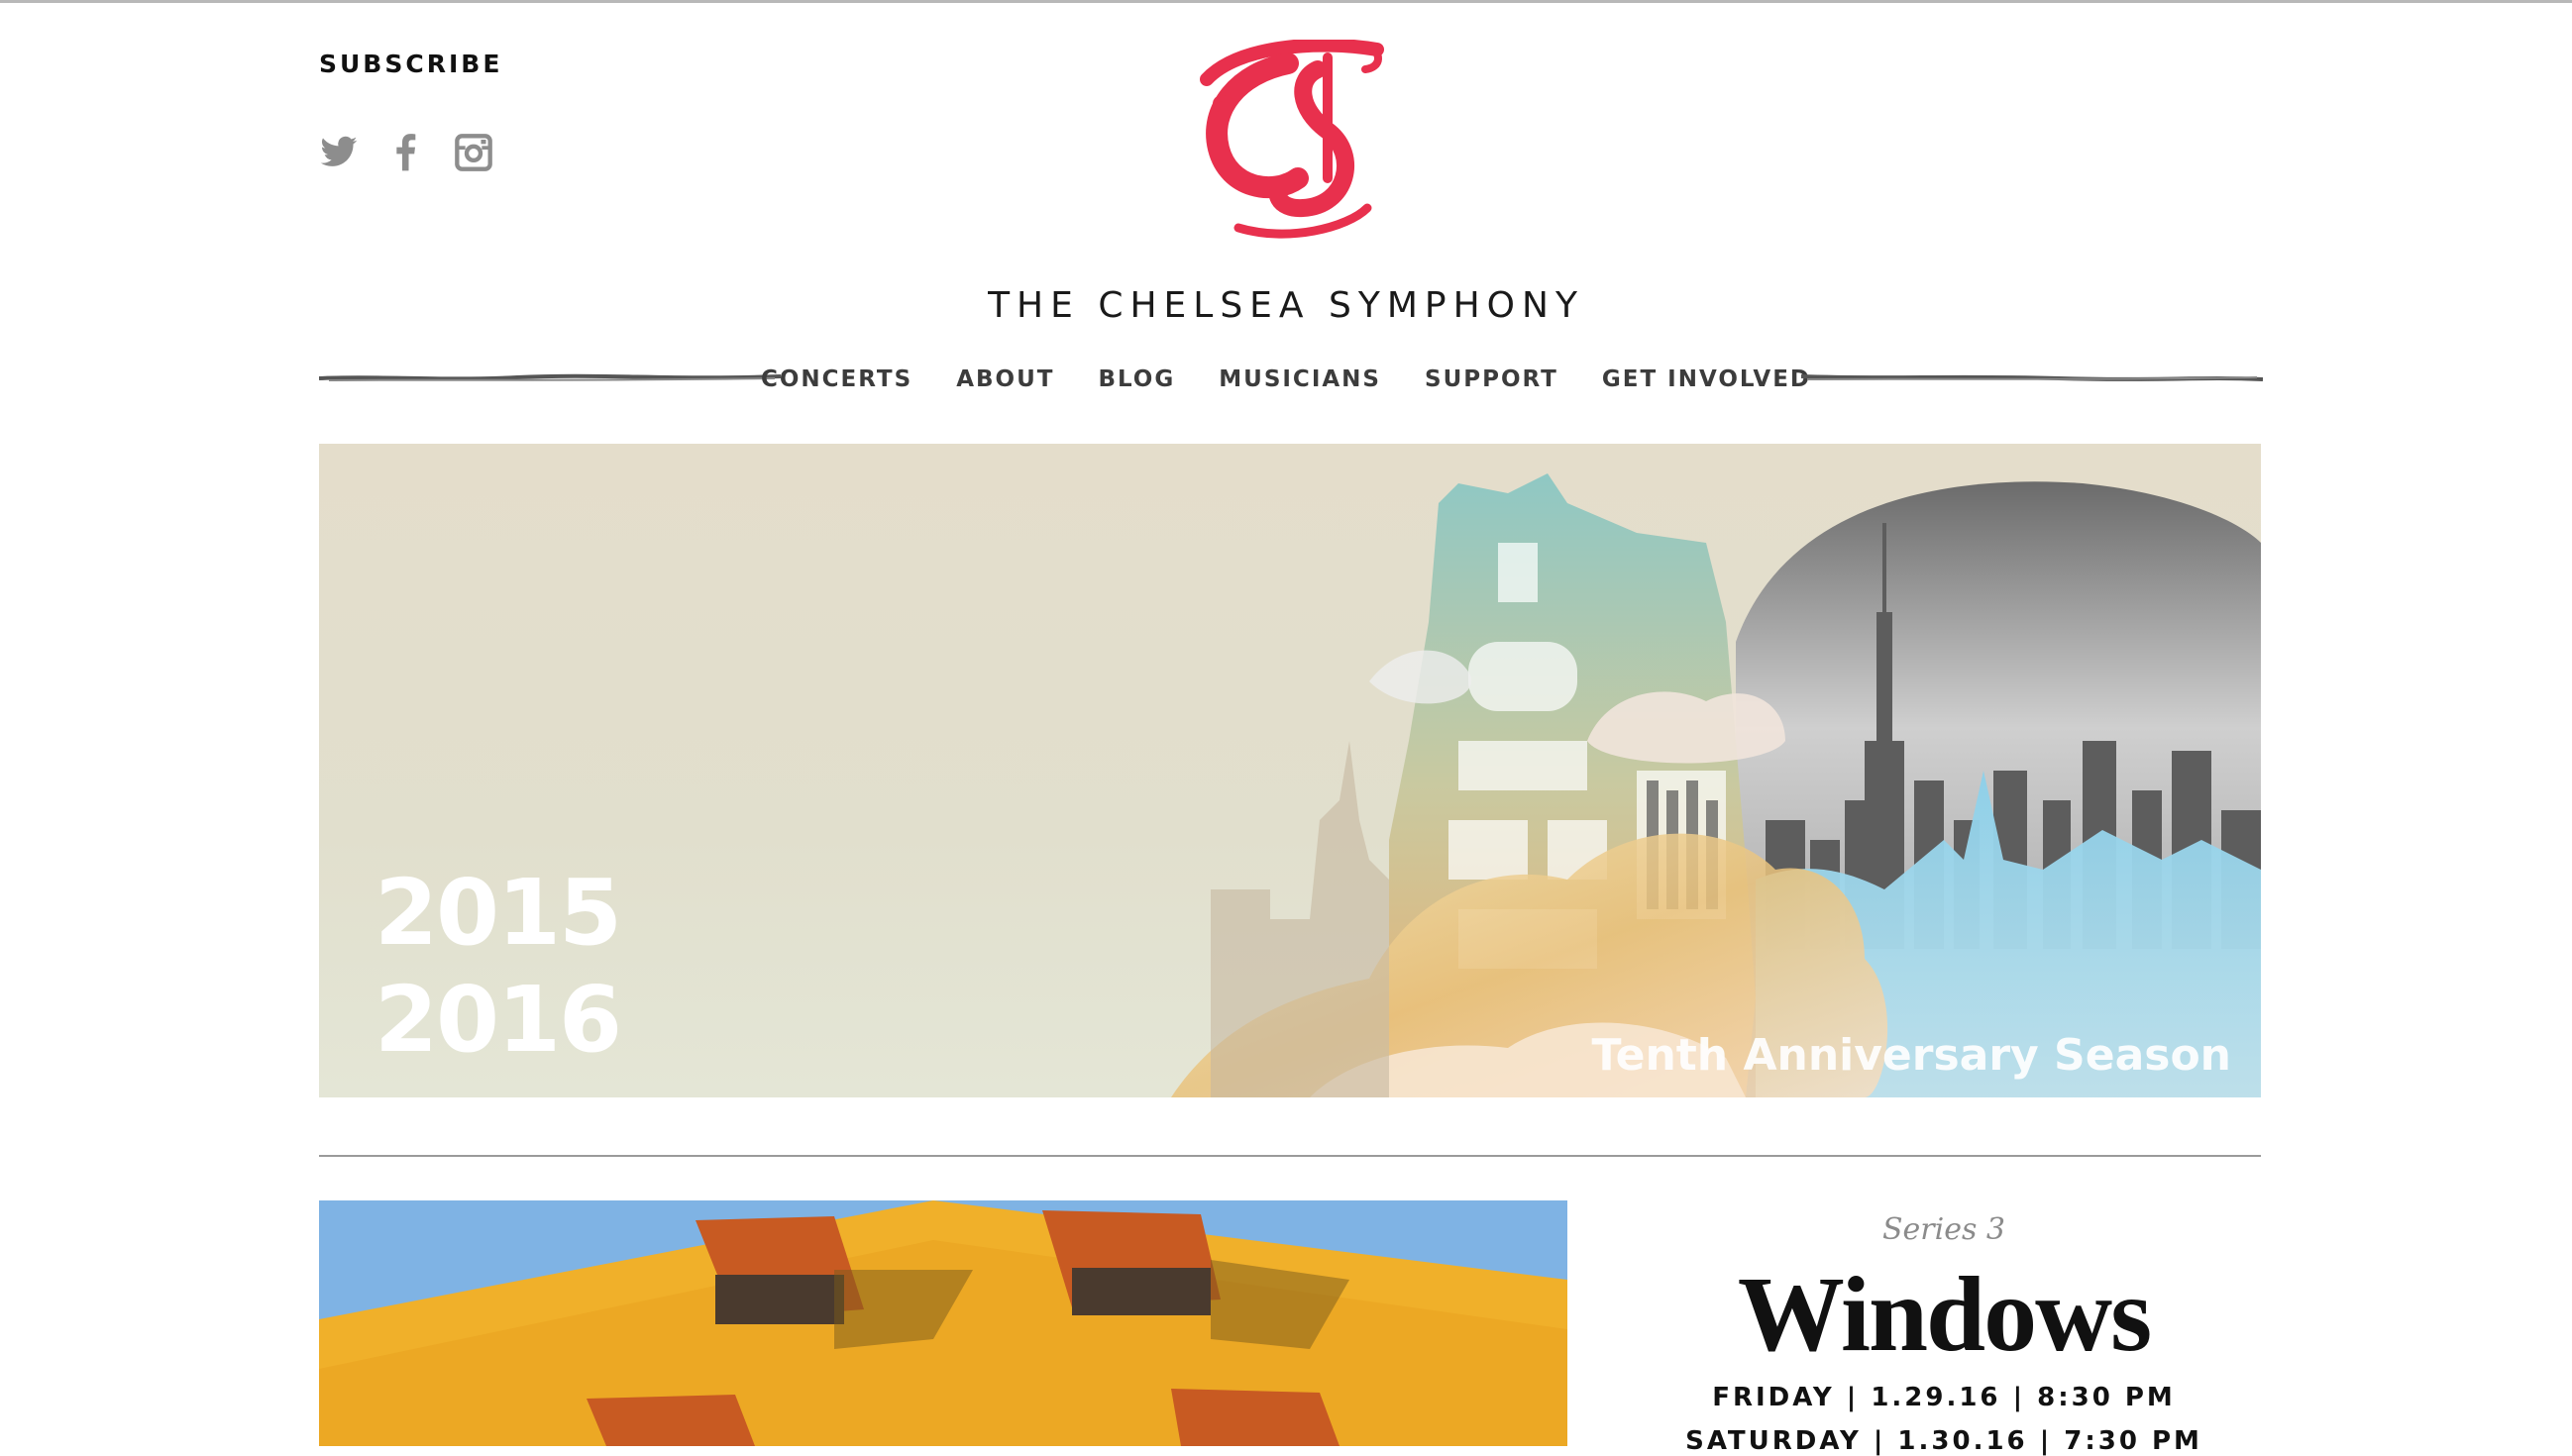 This screenshot has width=2572, height=1456. I want to click on event-series: Series 3, so click(1943, 1229).